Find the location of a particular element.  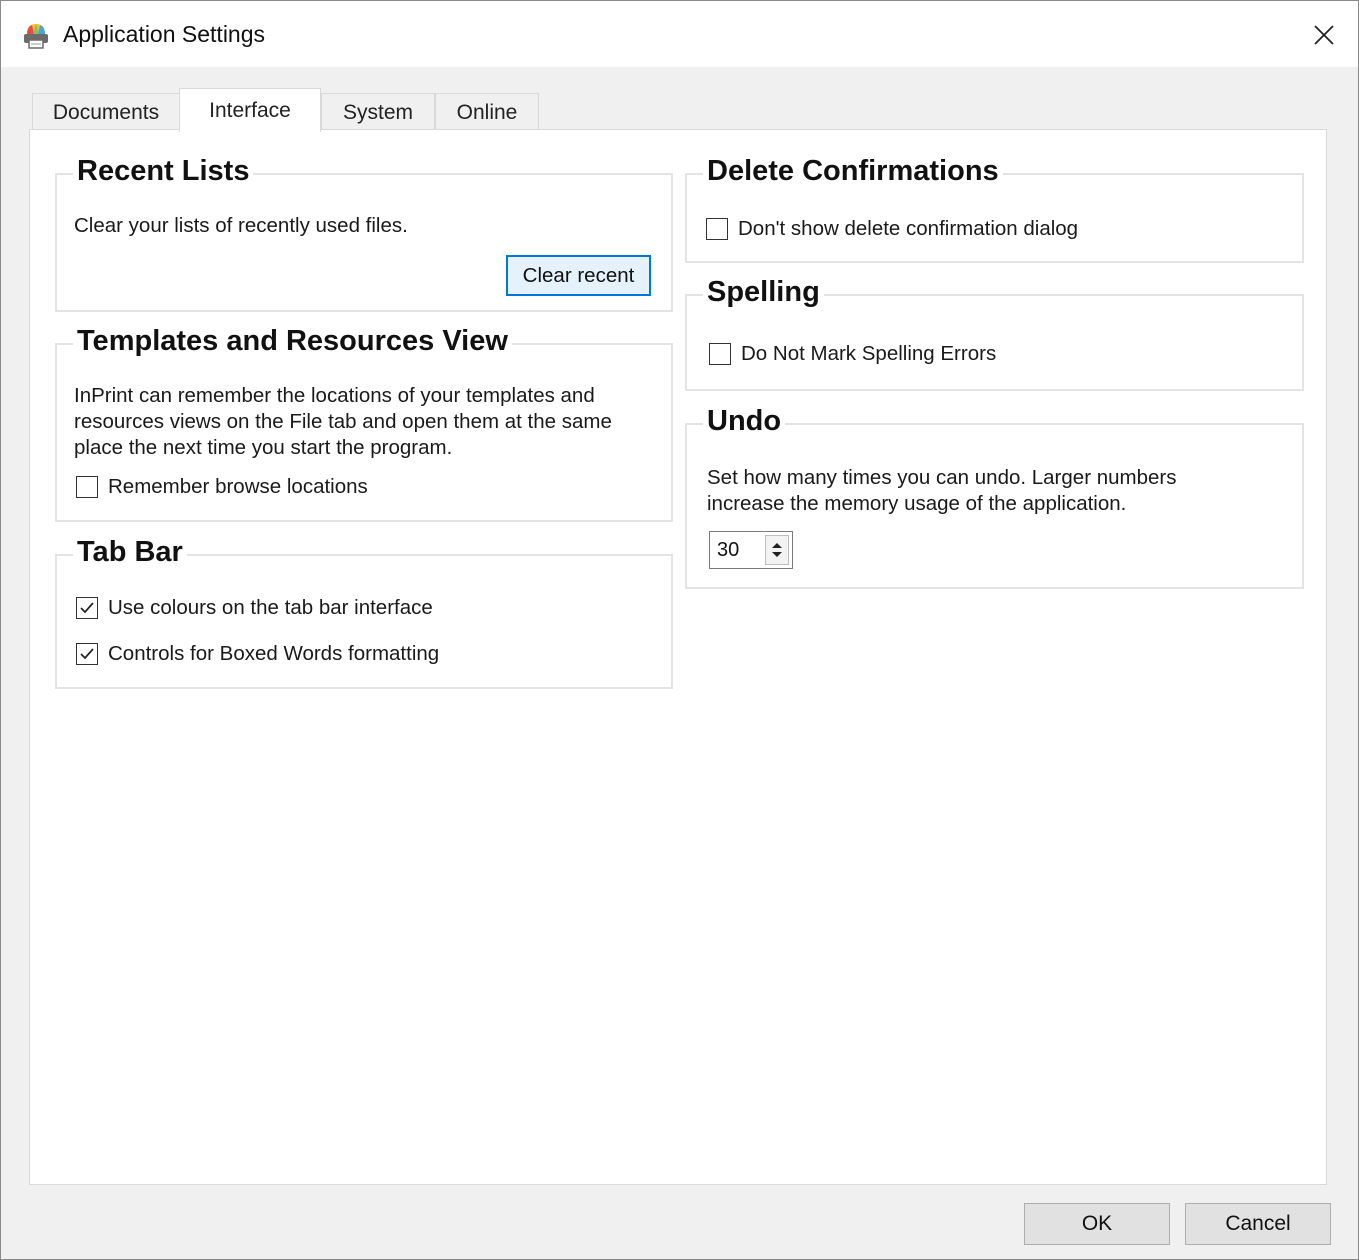

boxed-words-controls-checkbox: Controls for Boxed Words formatting is located at coordinates (257, 654).